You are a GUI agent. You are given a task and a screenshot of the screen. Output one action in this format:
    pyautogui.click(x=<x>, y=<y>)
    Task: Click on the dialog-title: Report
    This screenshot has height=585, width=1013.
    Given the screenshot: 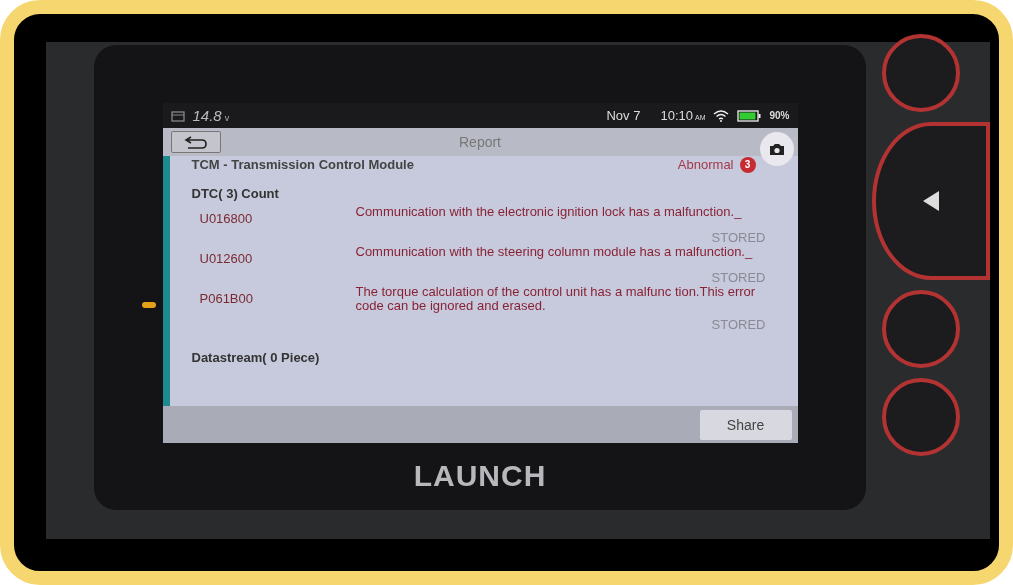 What is the action you would take?
    pyautogui.click(x=480, y=142)
    